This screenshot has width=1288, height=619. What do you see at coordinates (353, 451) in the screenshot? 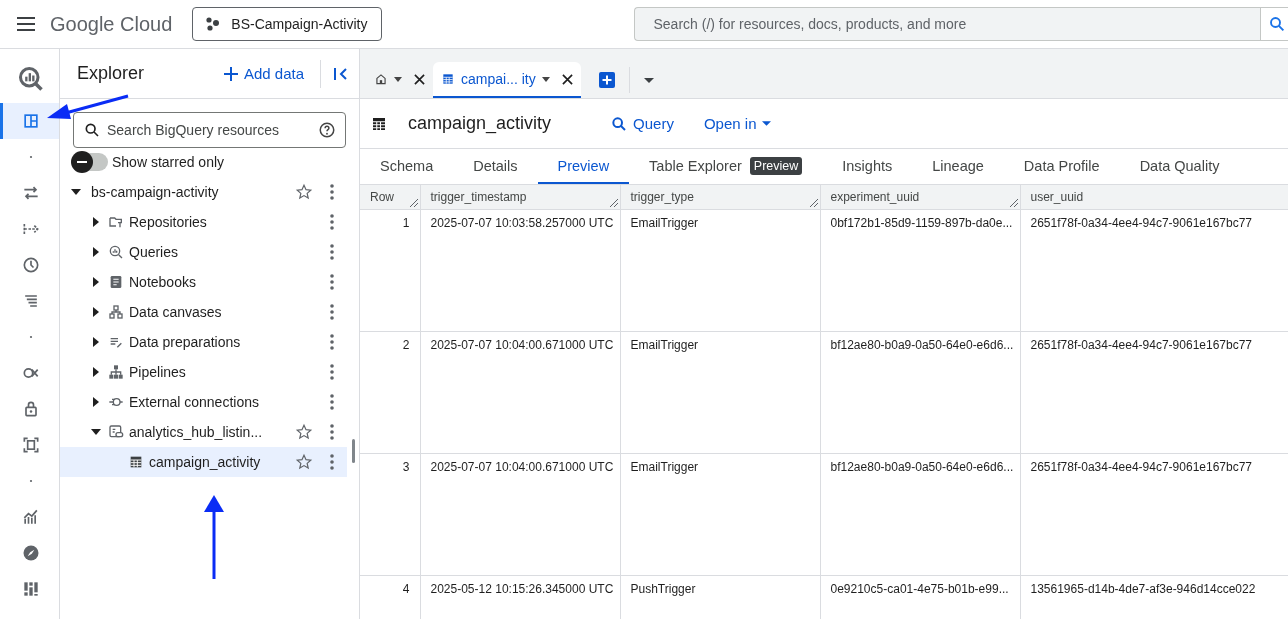
I see `scrollbar-thumb` at bounding box center [353, 451].